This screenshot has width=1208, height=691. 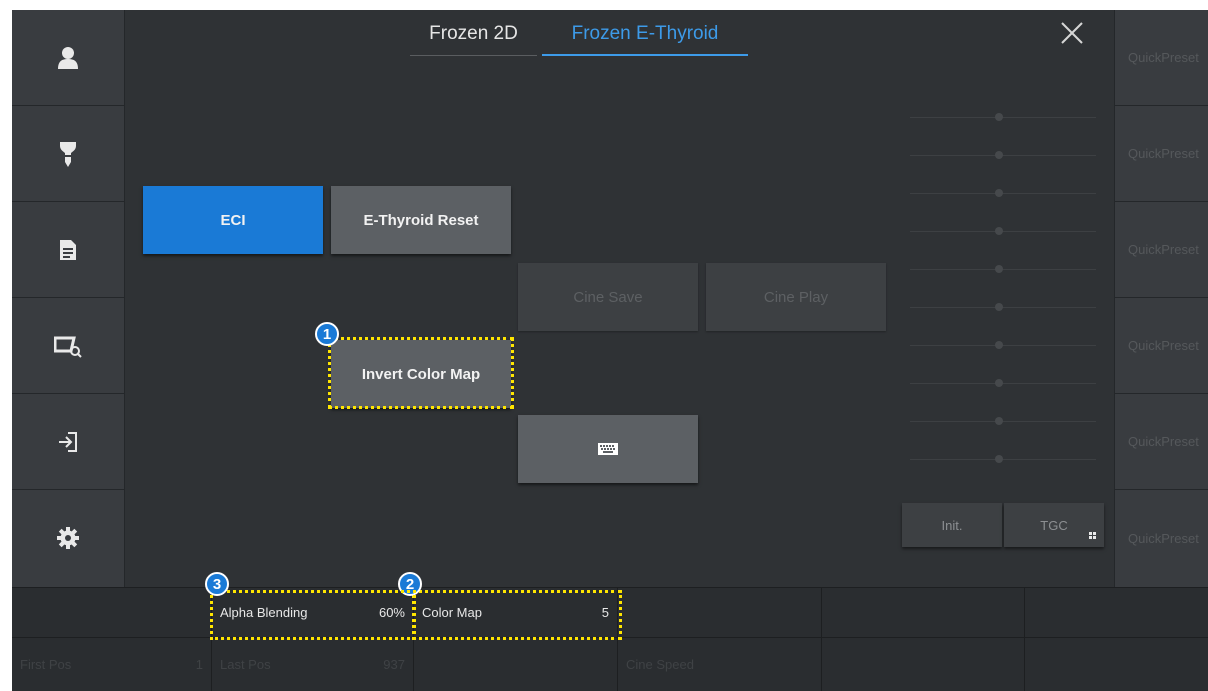 I want to click on sidebar-item-patient, so click(x=68, y=58).